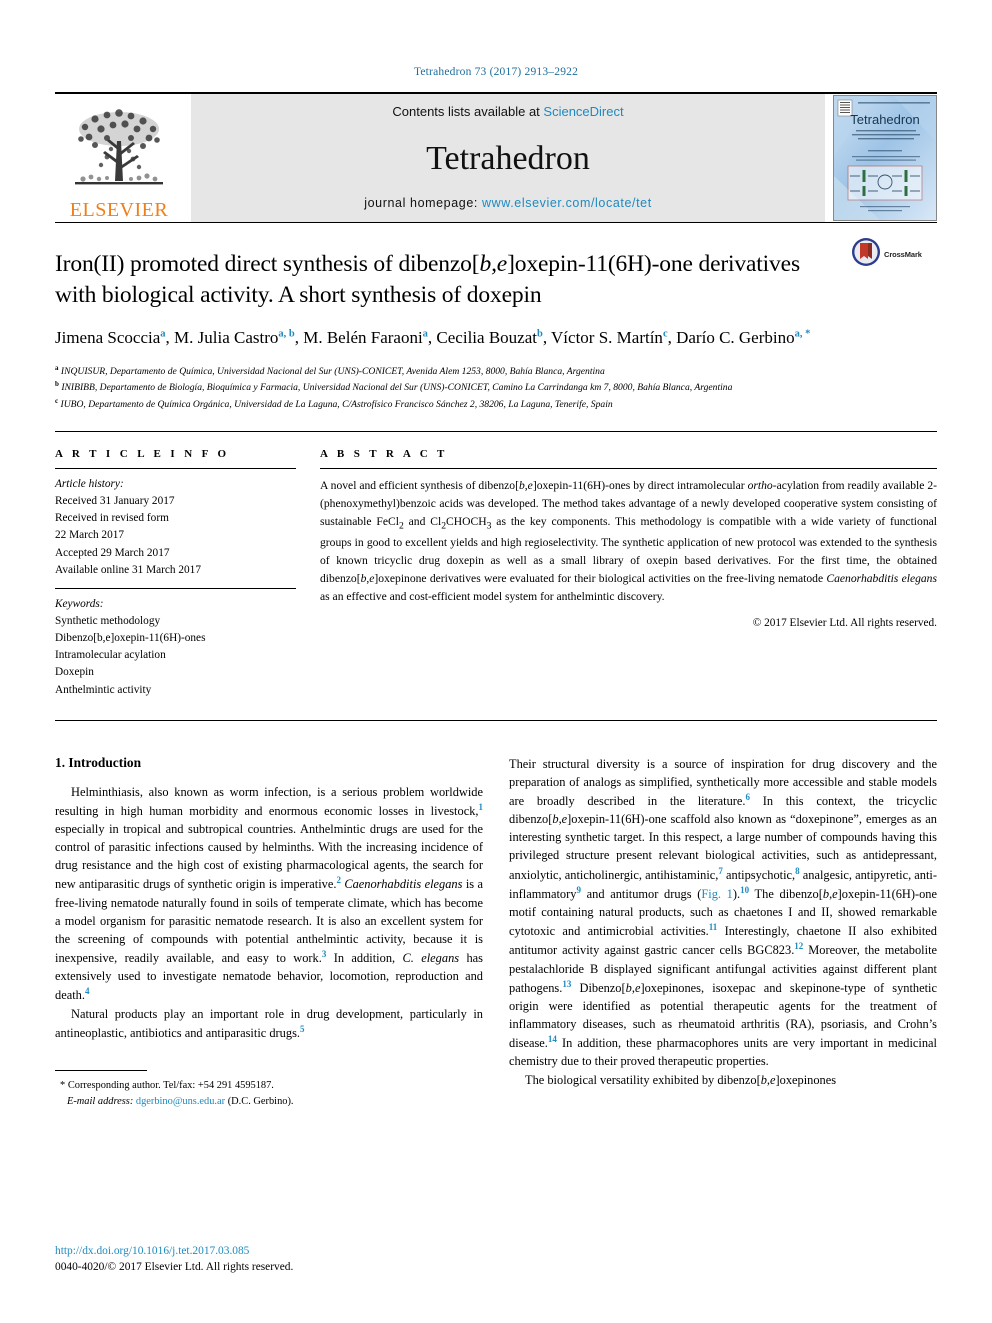  I want to click on running-head: Tetrahedron 73 (2017) 2913–2922, so click(496, 72).